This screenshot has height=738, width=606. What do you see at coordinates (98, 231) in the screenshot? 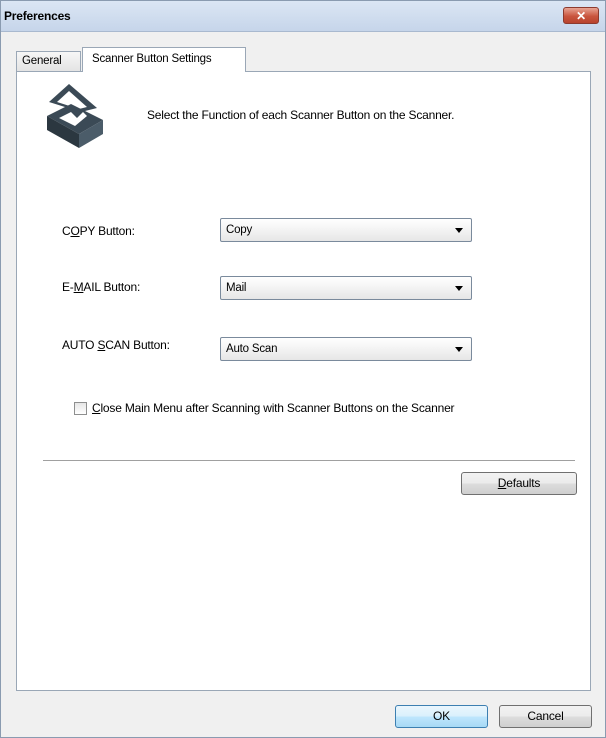
I see `copy-button-label: COPY Button:` at bounding box center [98, 231].